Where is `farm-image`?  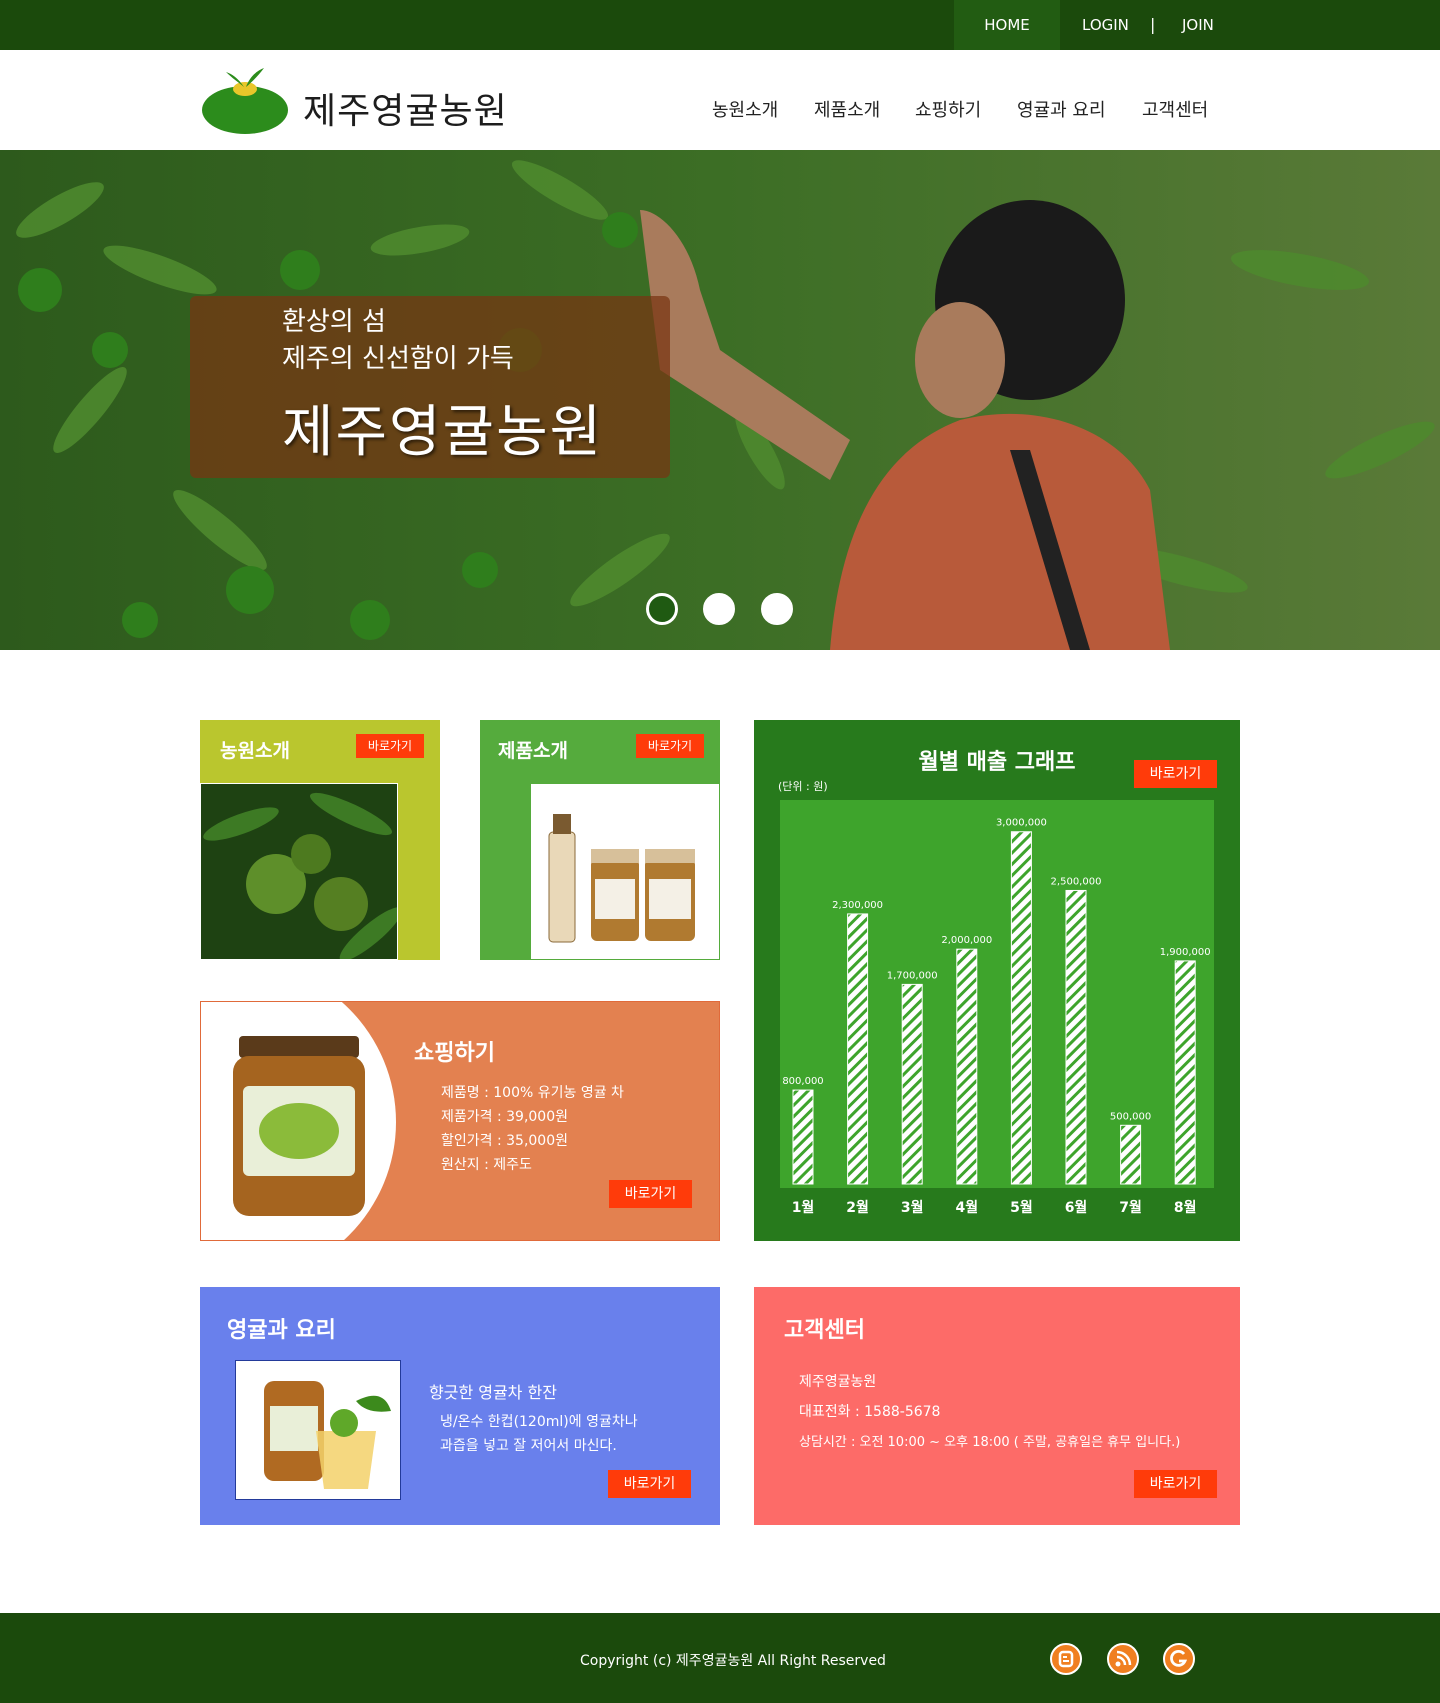
farm-image is located at coordinates (299, 871).